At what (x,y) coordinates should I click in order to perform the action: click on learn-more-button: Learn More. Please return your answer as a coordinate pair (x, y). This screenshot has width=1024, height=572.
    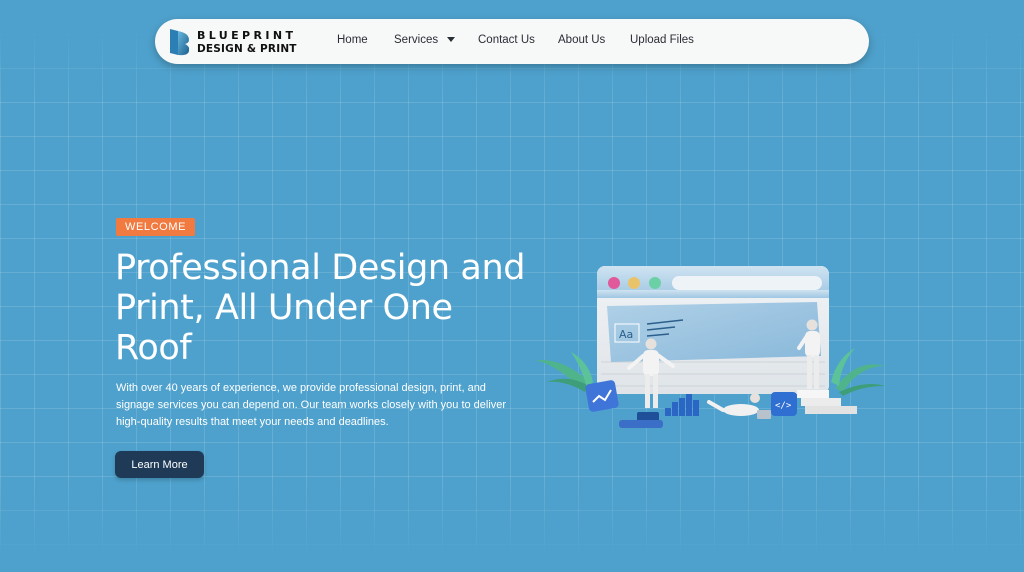
    Looking at the image, I should click on (159, 464).